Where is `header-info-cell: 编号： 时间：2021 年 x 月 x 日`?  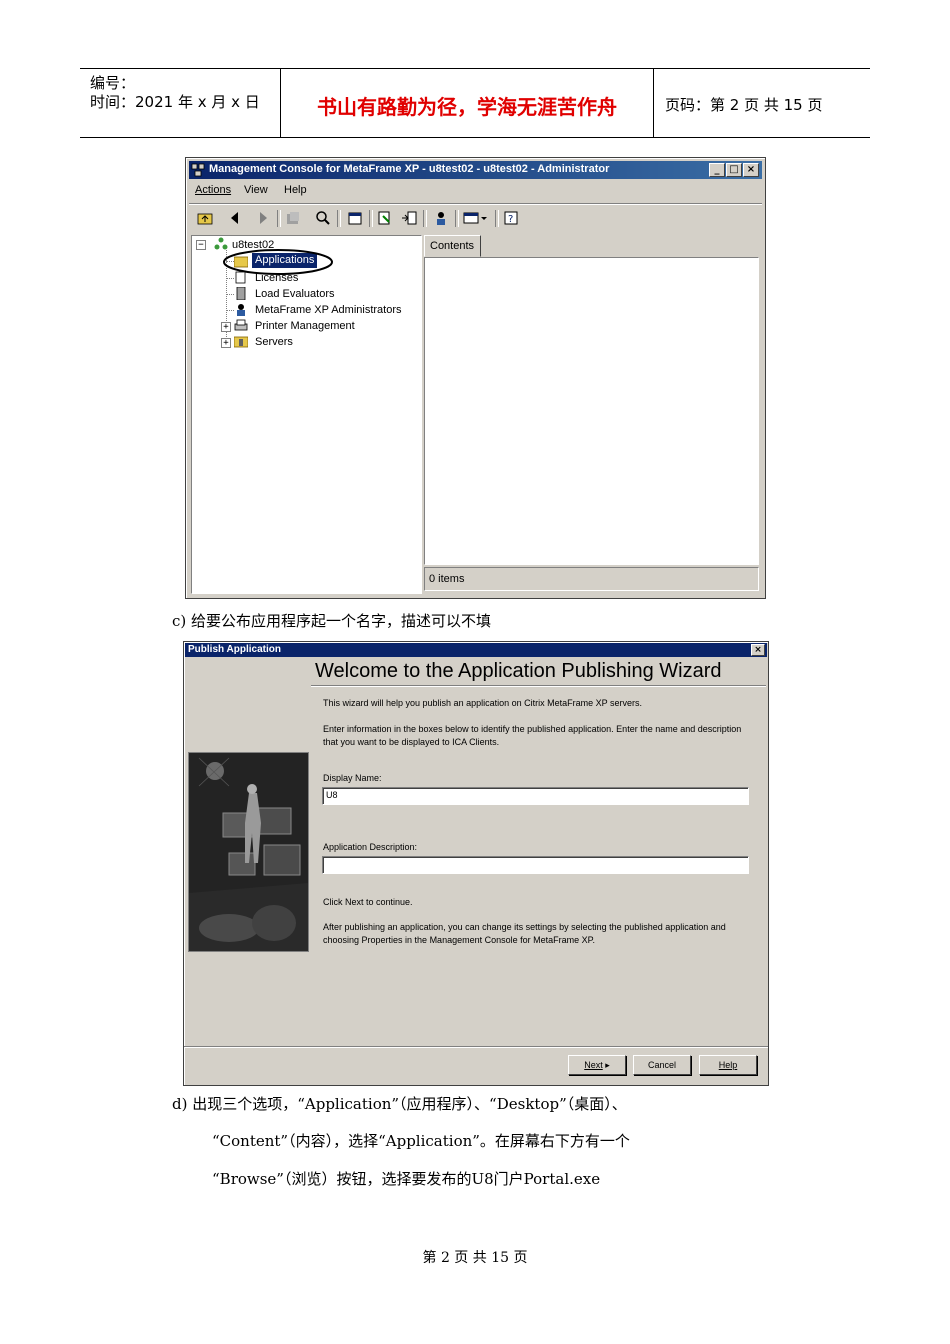 header-info-cell: 编号： 时间：2021 年 x 月 x 日 is located at coordinates (180, 103).